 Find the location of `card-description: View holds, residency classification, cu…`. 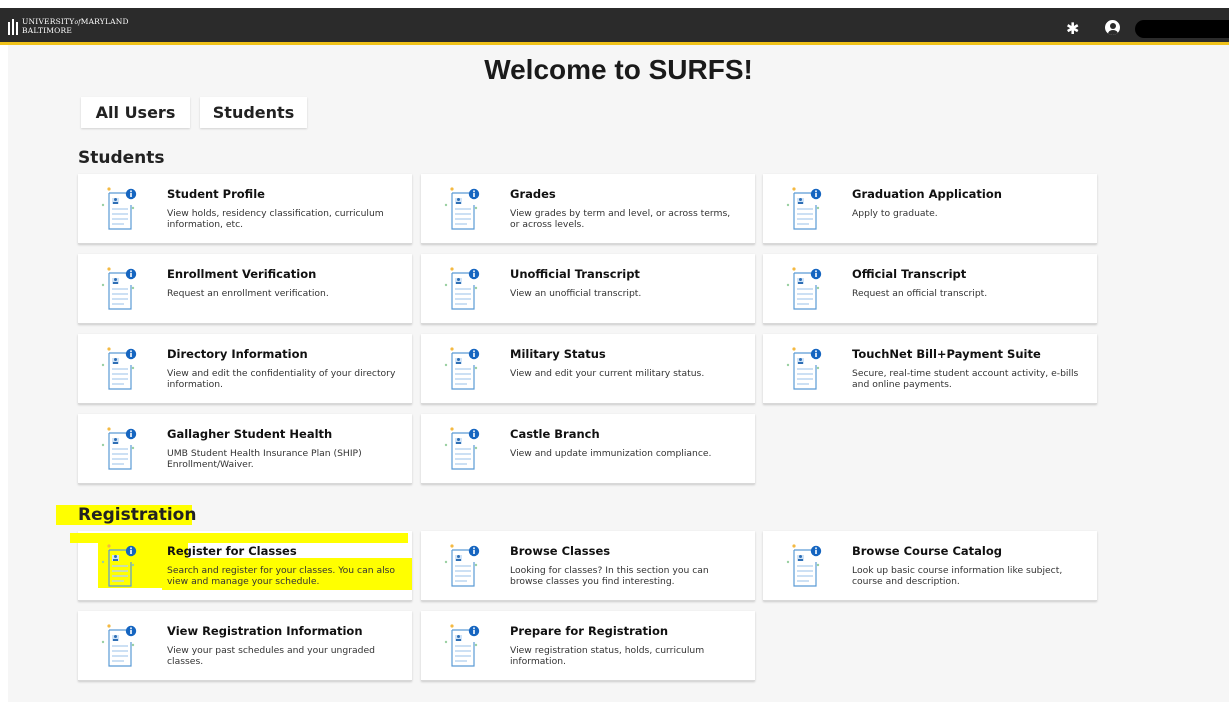

card-description: View holds, residency classification, cu… is located at coordinates (275, 219).